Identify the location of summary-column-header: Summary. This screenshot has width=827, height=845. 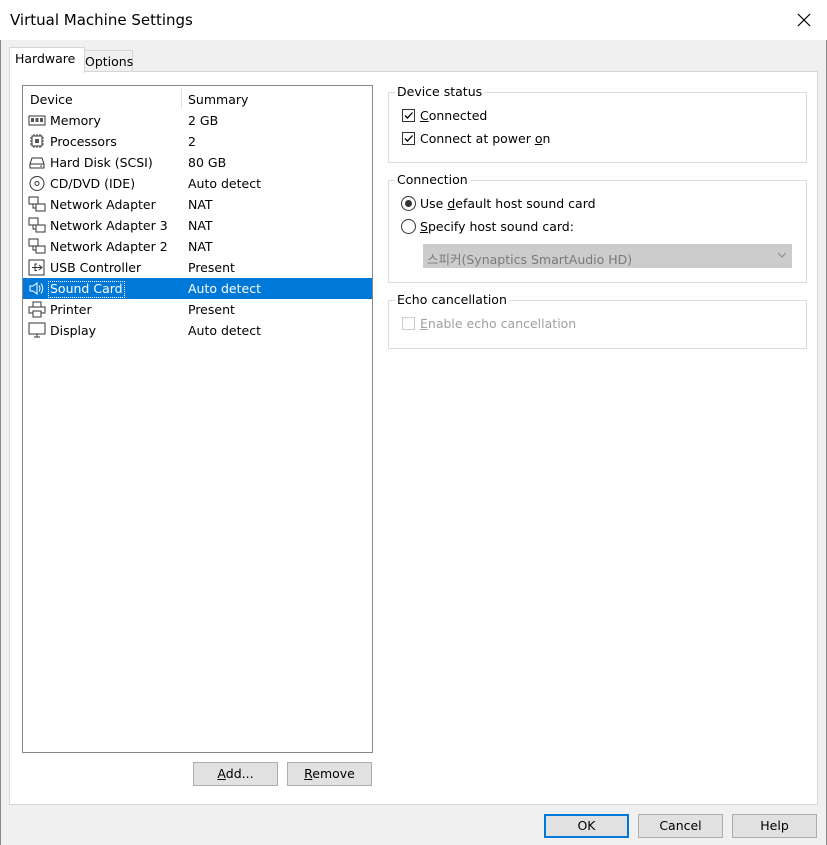
(218, 99).